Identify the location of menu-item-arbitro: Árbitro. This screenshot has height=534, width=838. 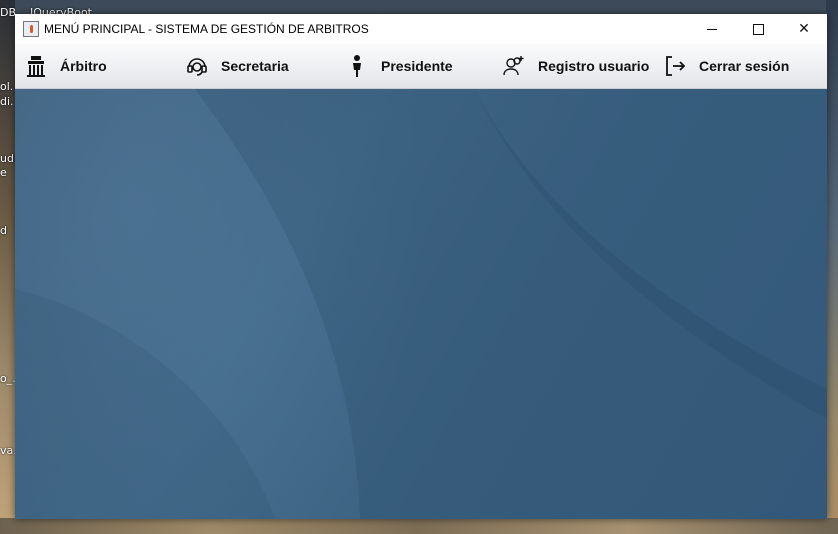
(65, 66).